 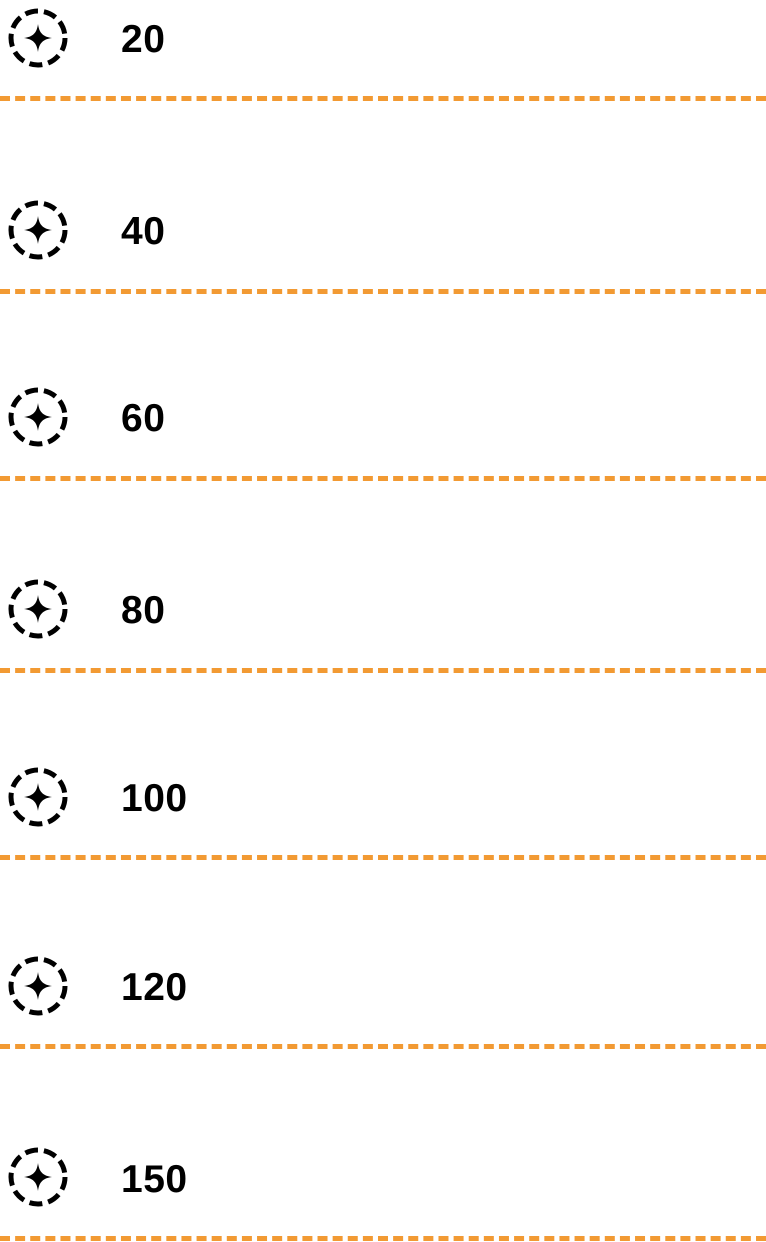 I want to click on option-label: 40, so click(x=143, y=231).